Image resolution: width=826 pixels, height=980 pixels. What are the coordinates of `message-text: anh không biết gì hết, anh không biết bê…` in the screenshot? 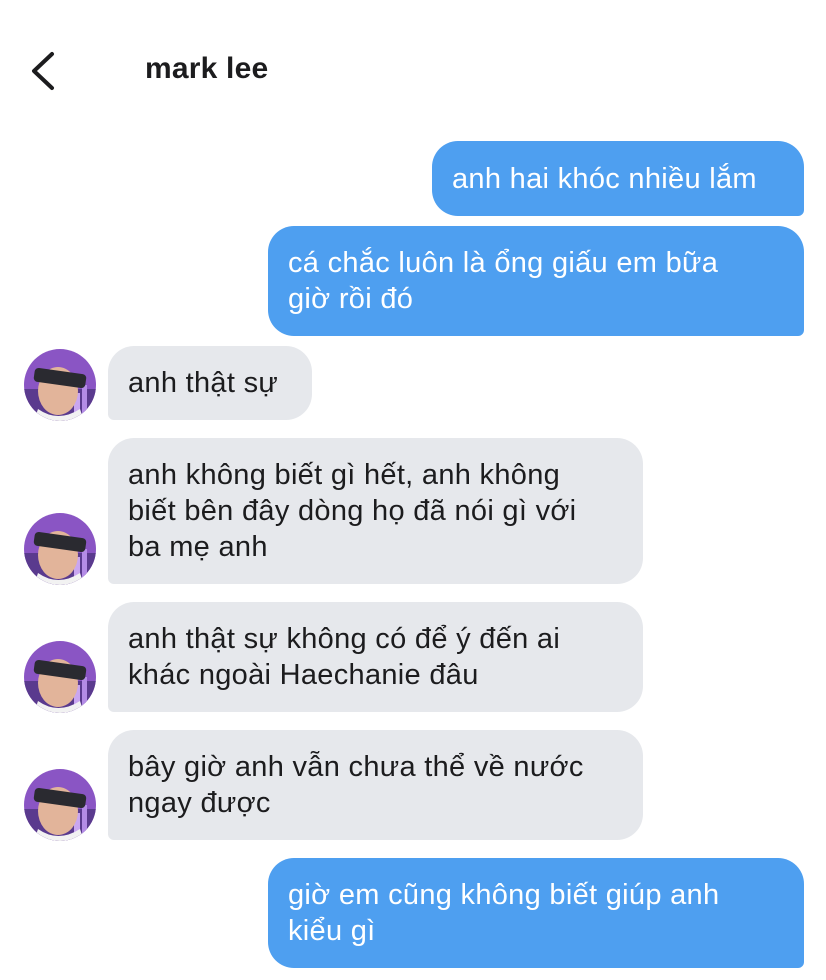 It's located at (352, 511).